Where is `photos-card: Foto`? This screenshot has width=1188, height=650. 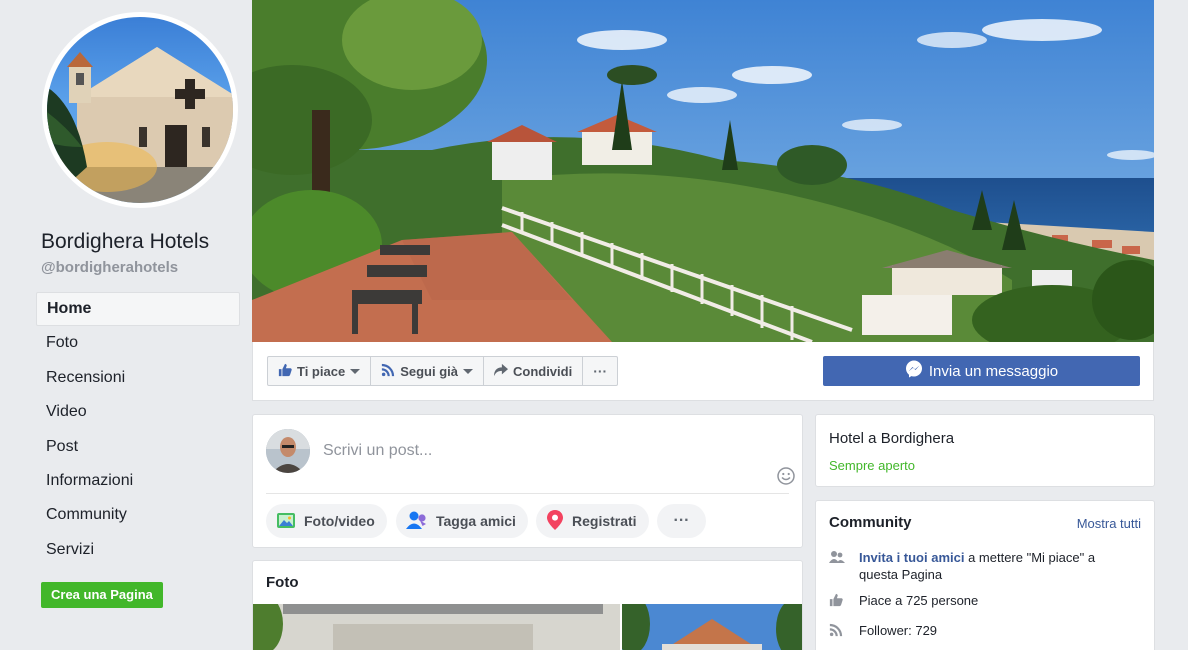 photos-card: Foto is located at coordinates (527, 605).